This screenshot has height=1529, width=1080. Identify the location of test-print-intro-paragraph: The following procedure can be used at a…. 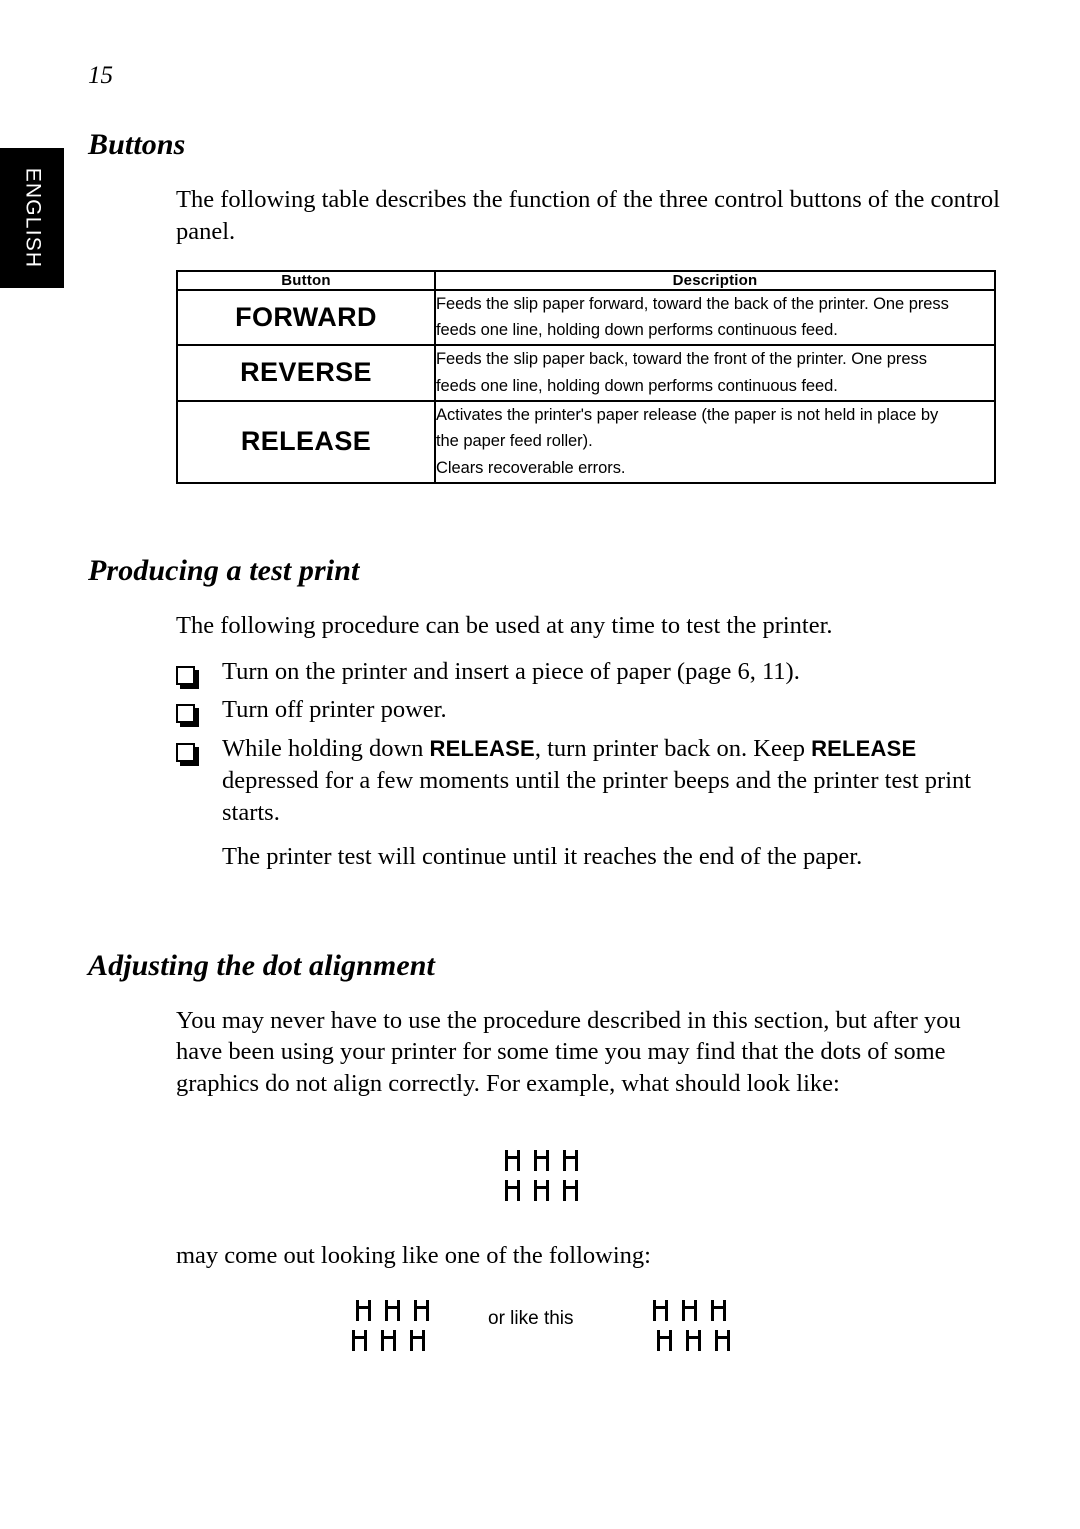
(504, 625).